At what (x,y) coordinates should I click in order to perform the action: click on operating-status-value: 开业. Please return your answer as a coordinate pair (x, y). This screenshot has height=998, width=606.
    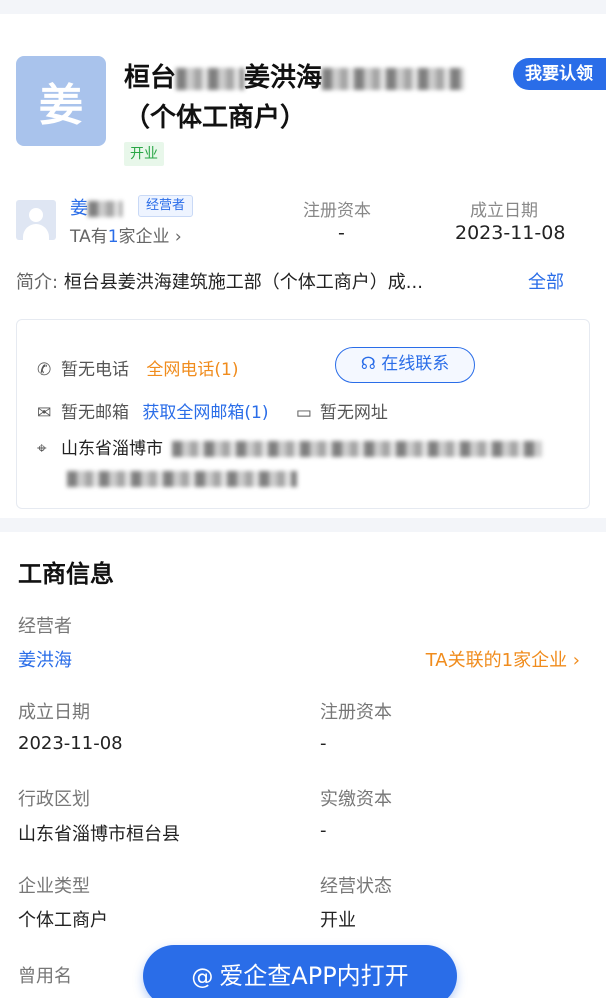
    Looking at the image, I should click on (338, 920).